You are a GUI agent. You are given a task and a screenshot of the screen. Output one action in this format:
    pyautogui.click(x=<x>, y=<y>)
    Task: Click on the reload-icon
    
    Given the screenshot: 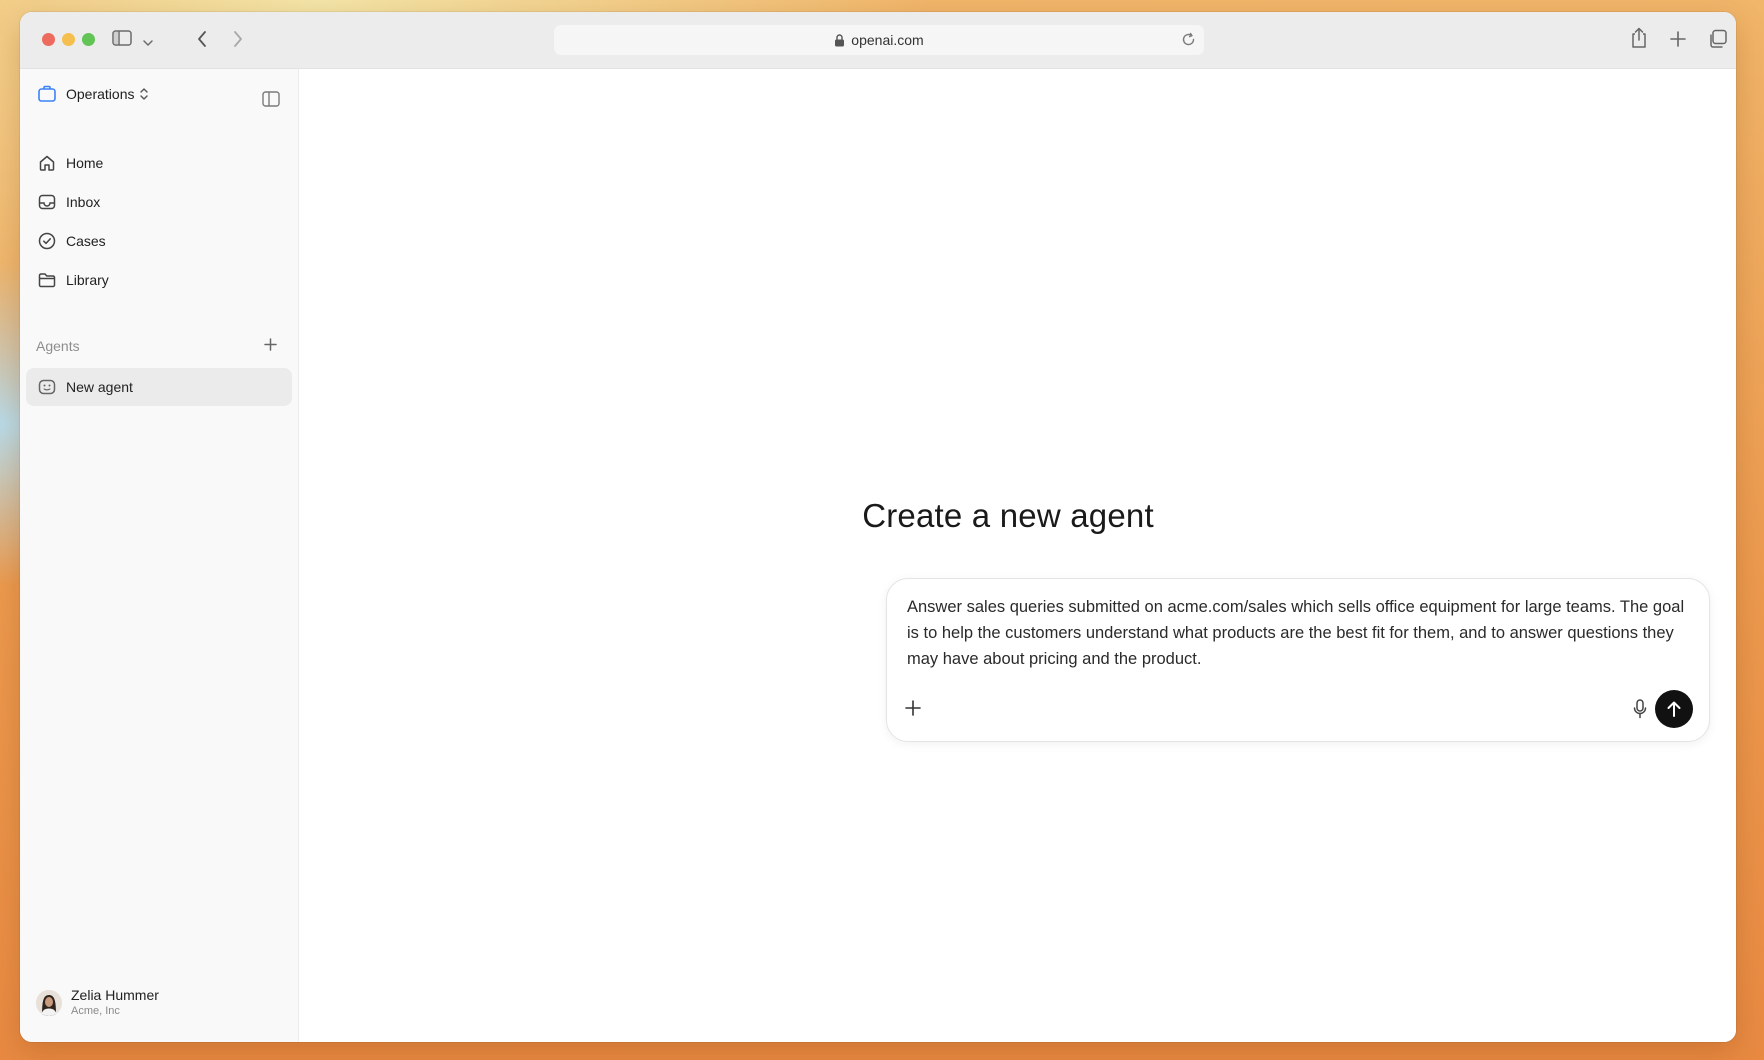 What is the action you would take?
    pyautogui.click(x=1188, y=41)
    